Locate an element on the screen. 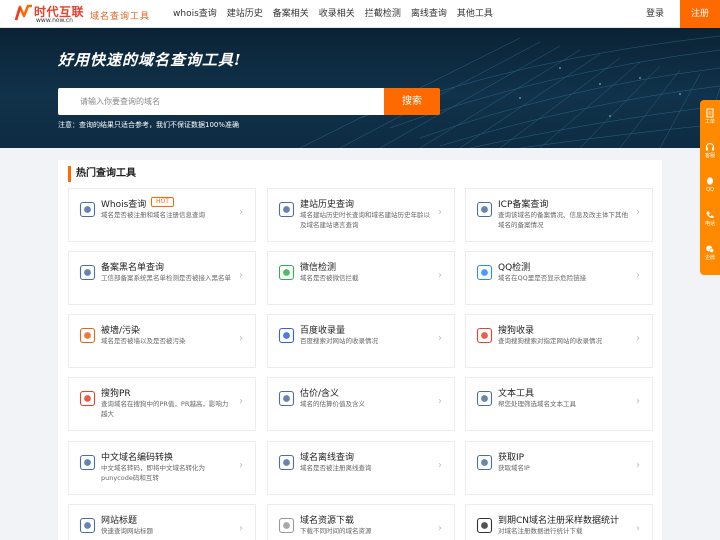  tool-card-title: ICP备案查询 is located at coordinates (523, 205).